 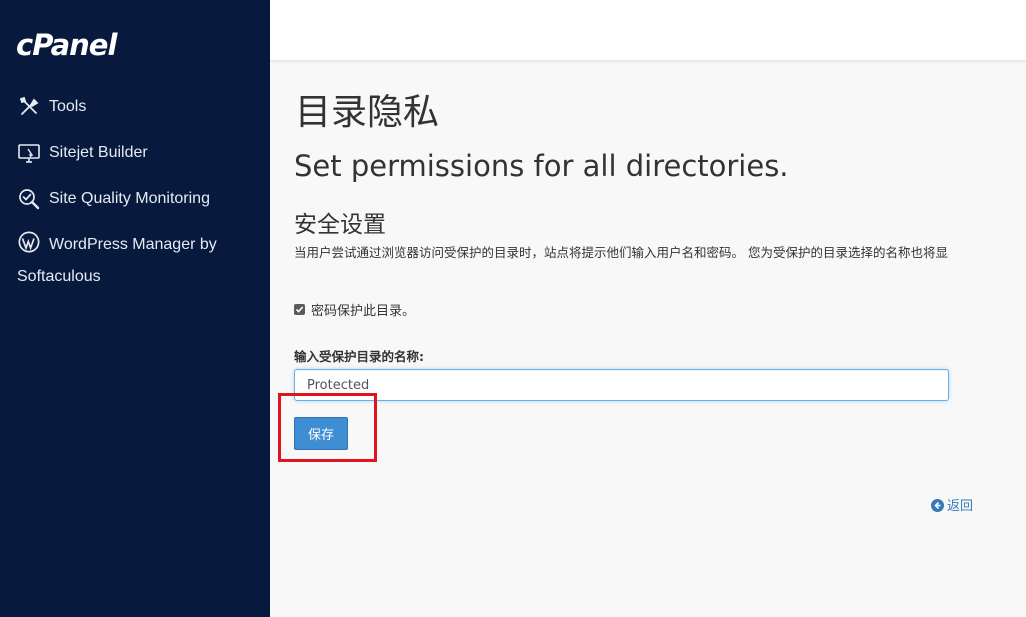 I want to click on save-button: 保存, so click(x=321, y=433).